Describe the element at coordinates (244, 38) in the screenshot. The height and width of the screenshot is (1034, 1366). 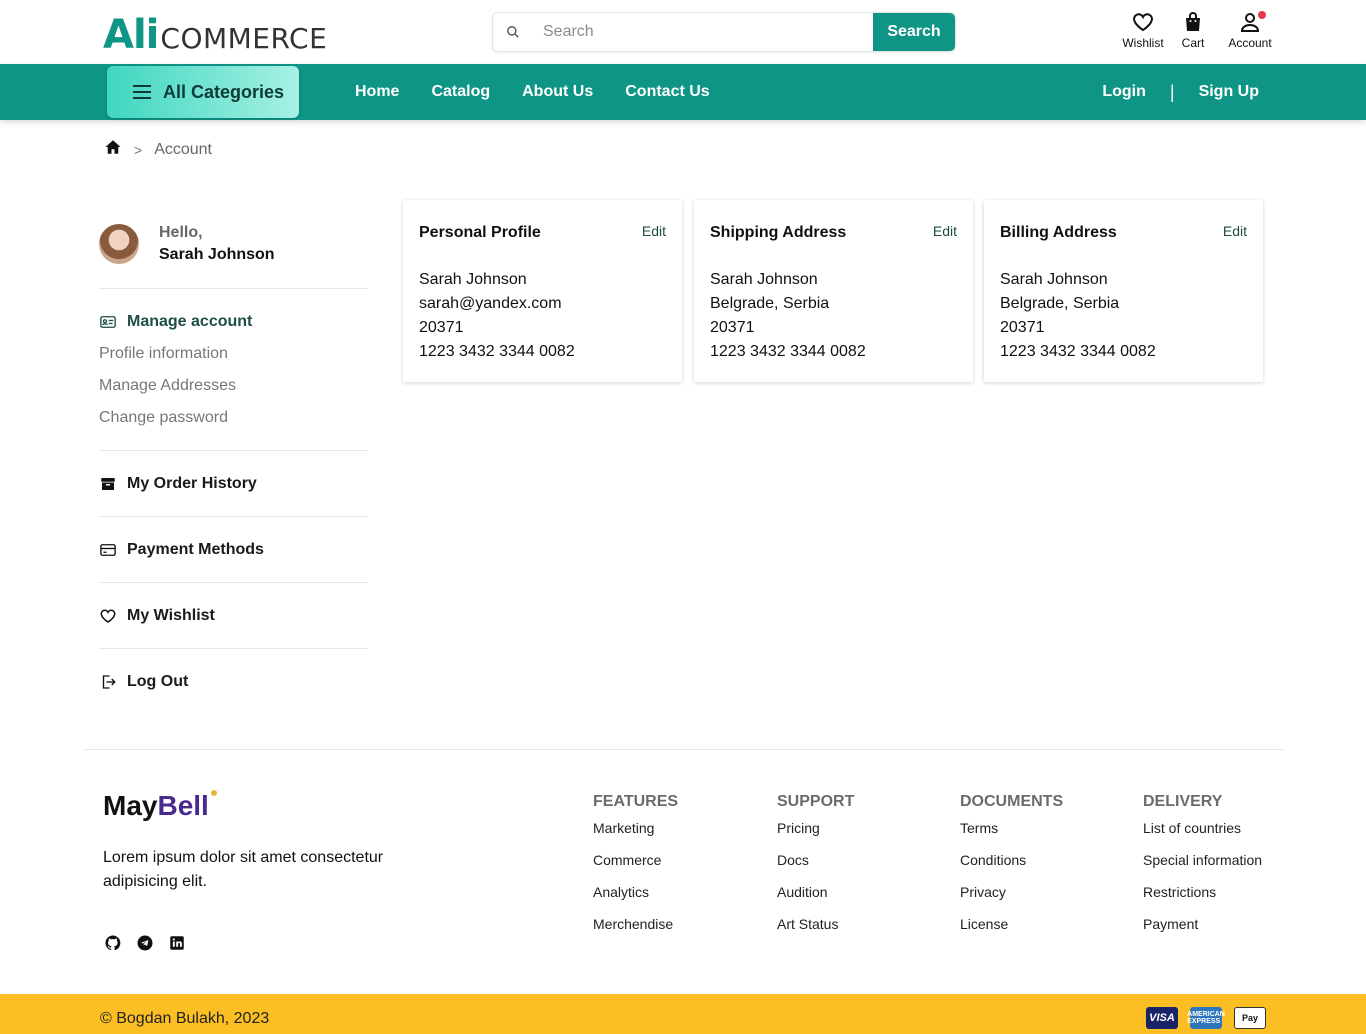
I see `logo-commerce: COMMERCE` at that location.